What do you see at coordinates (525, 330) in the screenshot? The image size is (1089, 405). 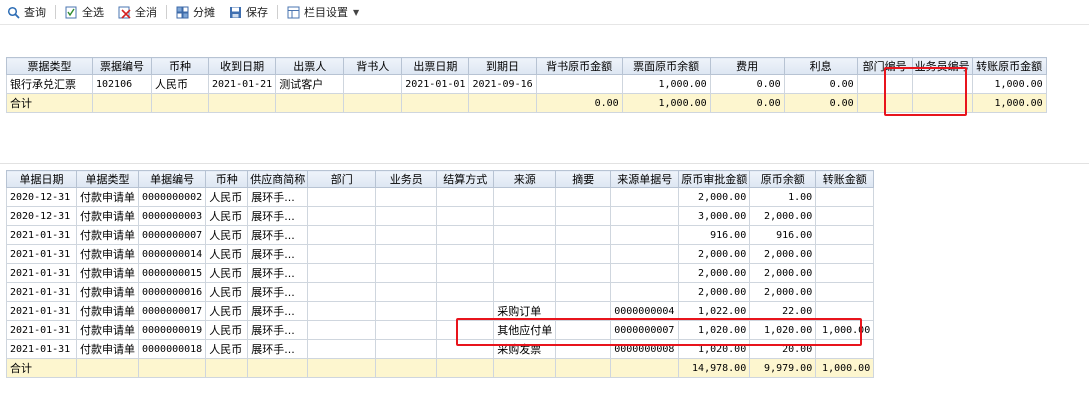 I see `table-cell: 其他应付单` at bounding box center [525, 330].